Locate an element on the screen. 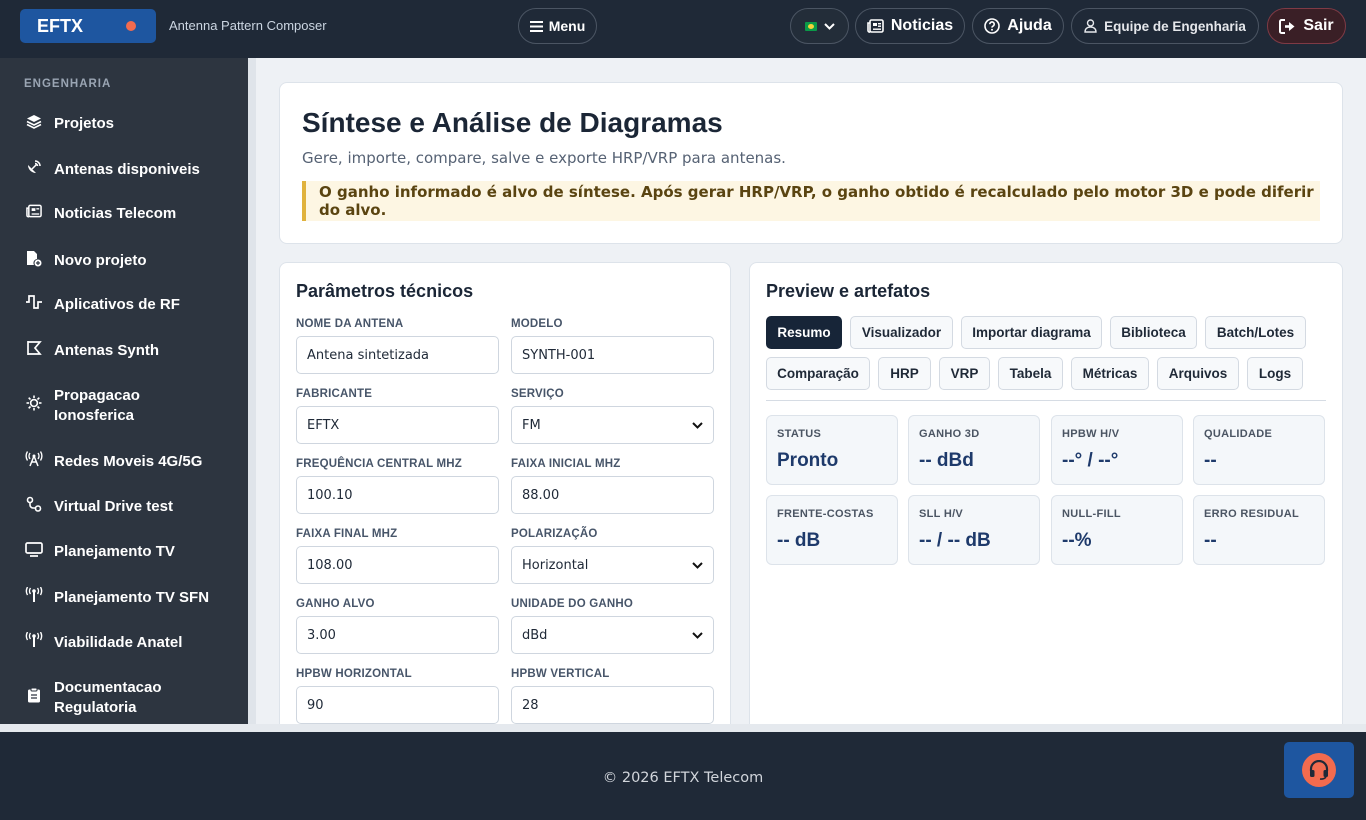  tab-arquivos: Arquivos is located at coordinates (1198, 373).